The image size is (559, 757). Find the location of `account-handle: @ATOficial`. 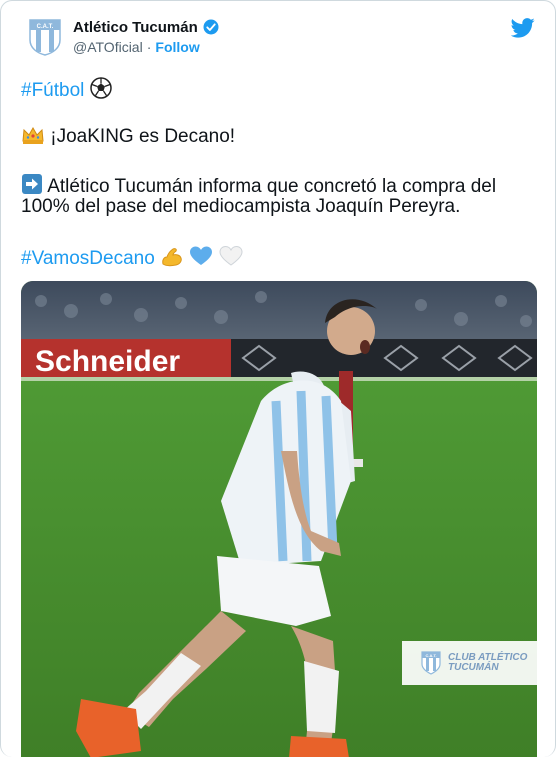

account-handle: @ATOficial is located at coordinates (108, 47).